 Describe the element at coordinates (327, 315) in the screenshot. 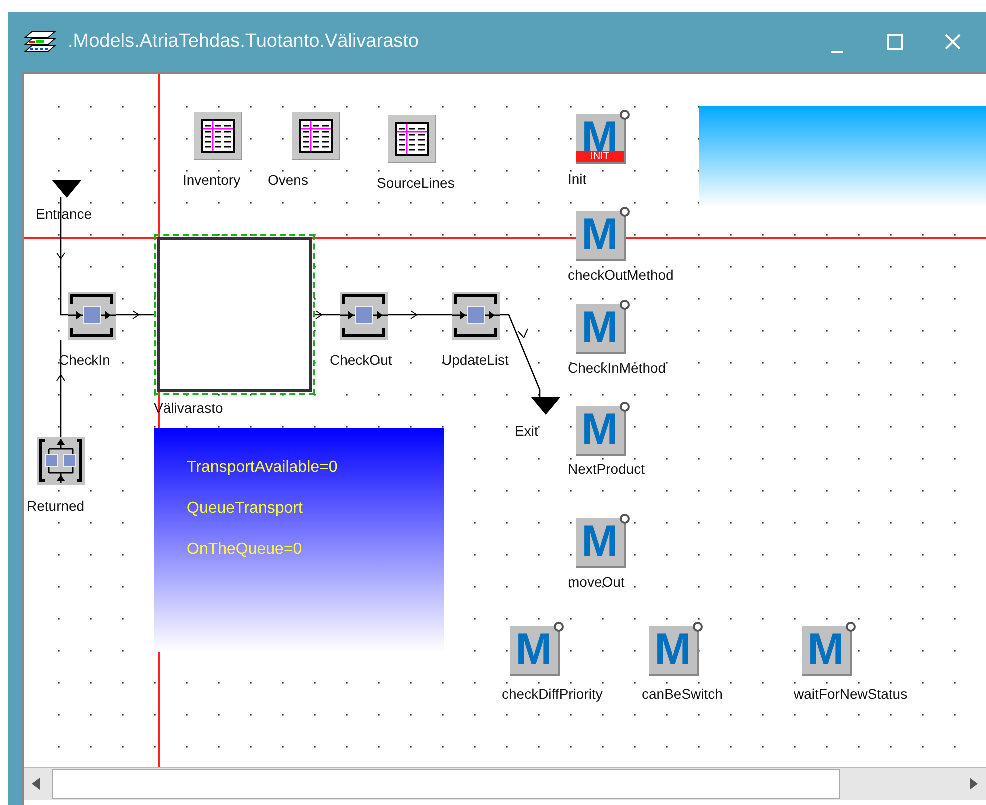

I see `connector-arrow` at that location.